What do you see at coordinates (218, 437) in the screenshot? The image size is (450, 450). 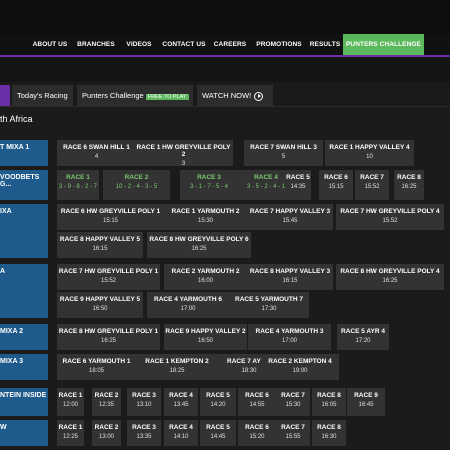 I see `race-detail: 14:45` at bounding box center [218, 437].